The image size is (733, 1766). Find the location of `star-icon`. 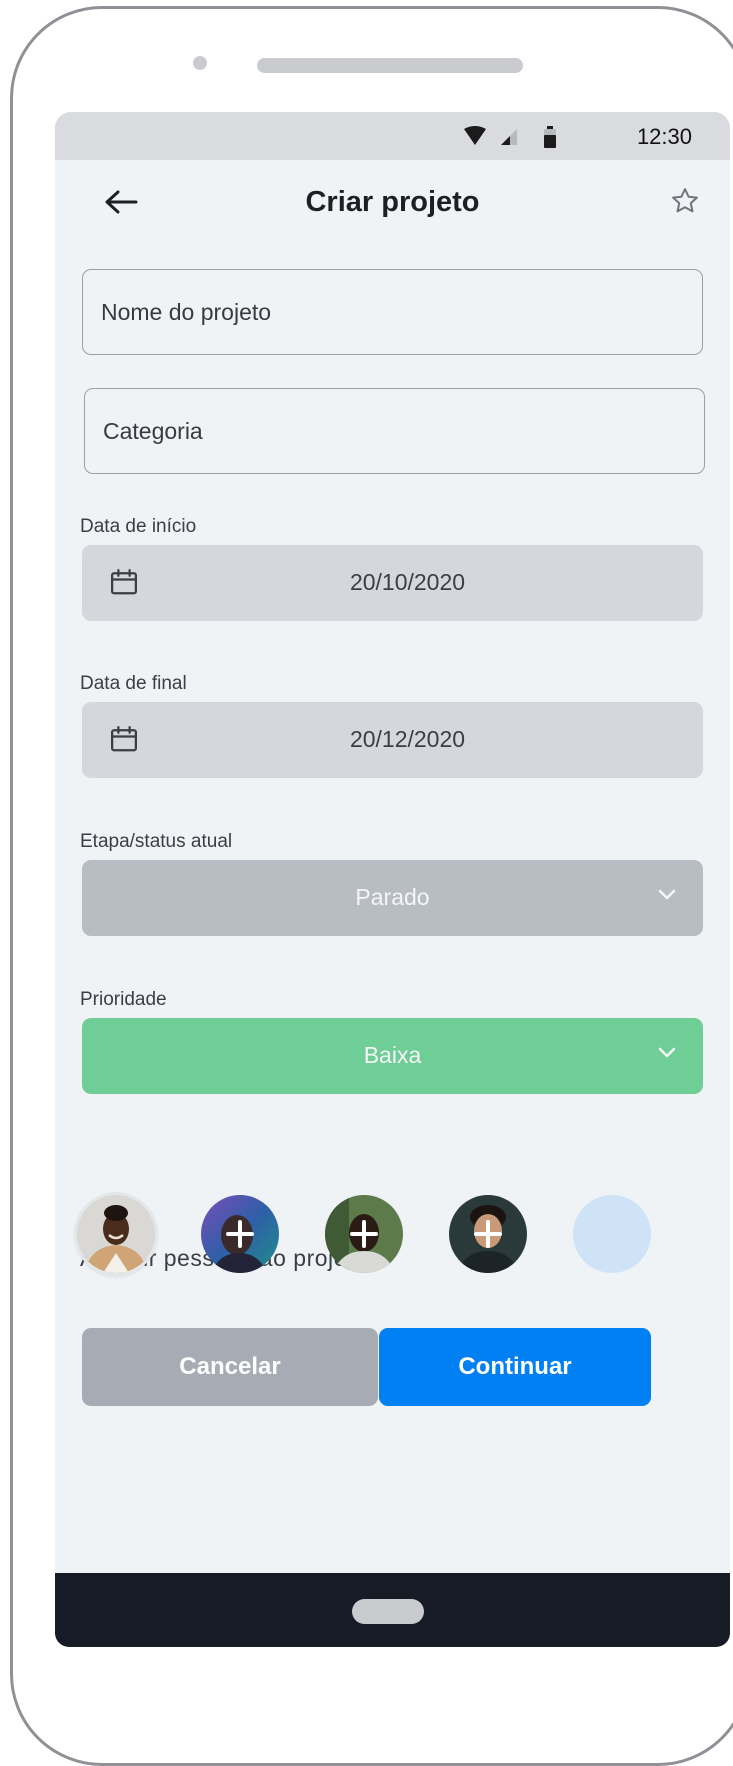

star-icon is located at coordinates (685, 200).